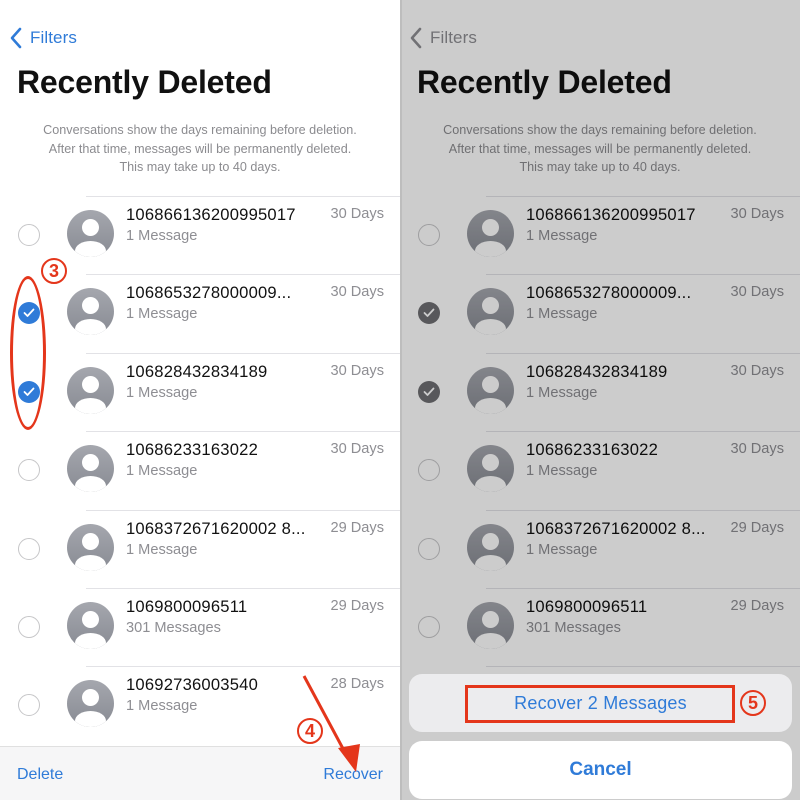  I want to click on conversation-row: 106866136200995017 1 Message 30 Days, so click(600, 235).